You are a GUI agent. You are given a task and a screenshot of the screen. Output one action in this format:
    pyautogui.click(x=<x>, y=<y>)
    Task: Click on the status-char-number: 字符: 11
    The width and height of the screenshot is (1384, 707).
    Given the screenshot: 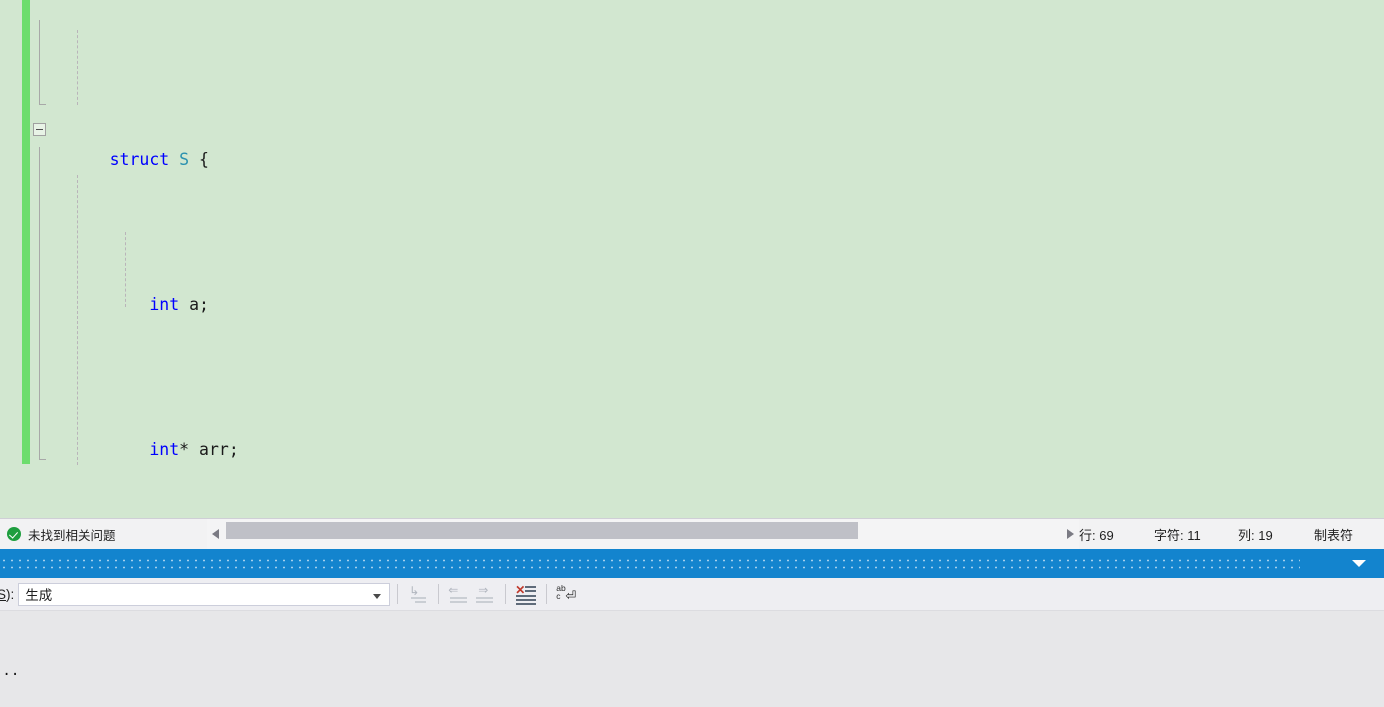 What is the action you would take?
    pyautogui.click(x=1177, y=535)
    